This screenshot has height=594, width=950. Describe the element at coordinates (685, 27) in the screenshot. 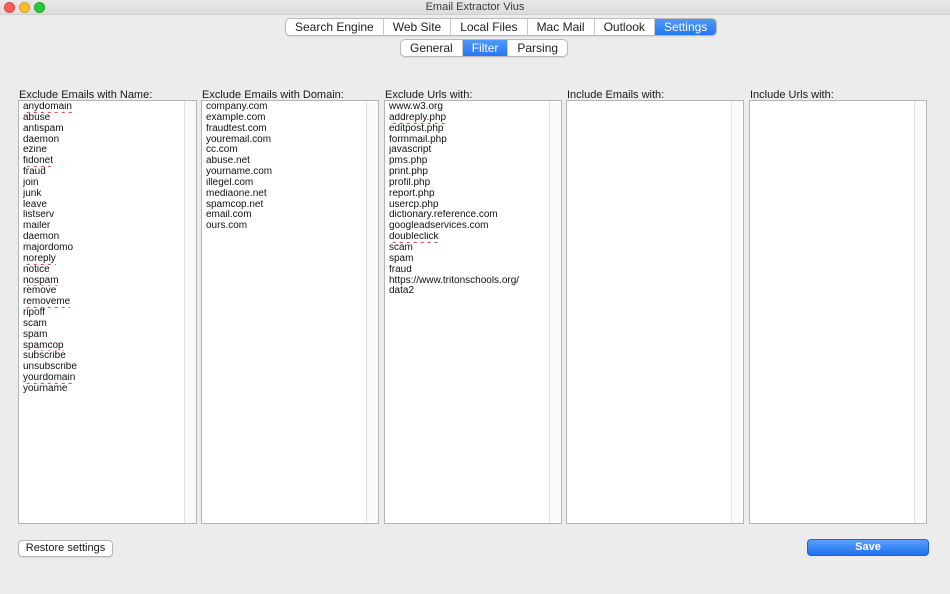

I see `tab-settings: Settings` at that location.